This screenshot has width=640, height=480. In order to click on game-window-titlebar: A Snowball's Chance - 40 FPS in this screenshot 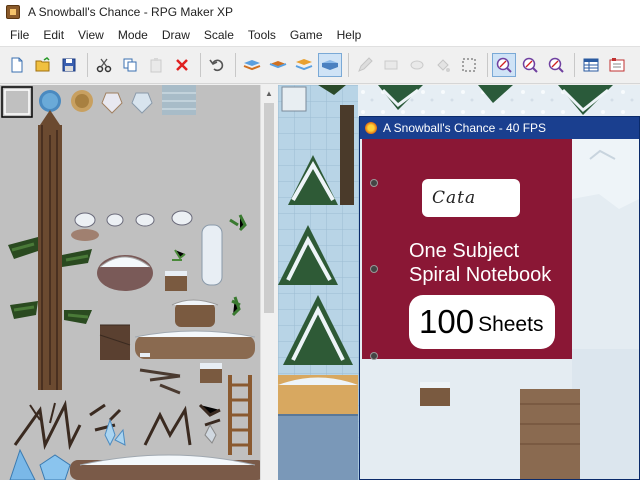, I will do `click(499, 128)`.